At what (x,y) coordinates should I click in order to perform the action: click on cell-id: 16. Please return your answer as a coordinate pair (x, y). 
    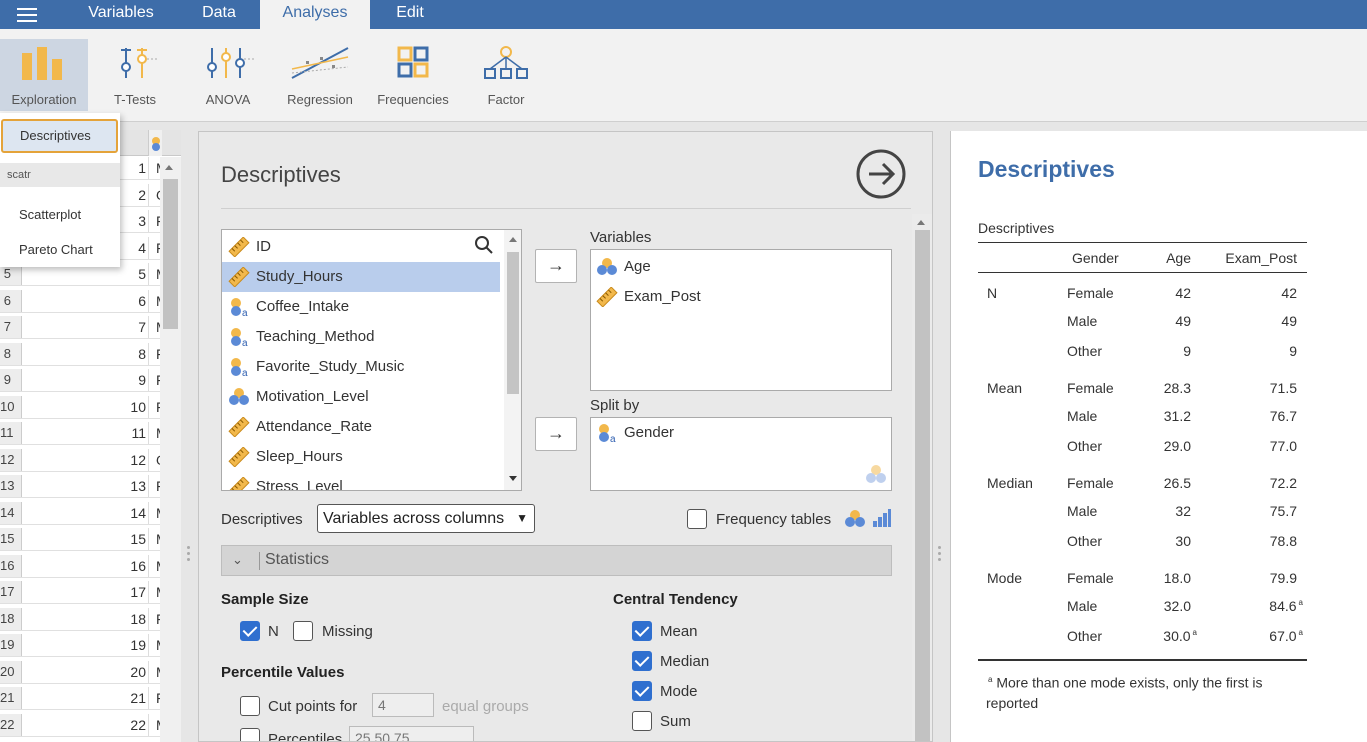
    Looking at the image, I should click on (84, 566).